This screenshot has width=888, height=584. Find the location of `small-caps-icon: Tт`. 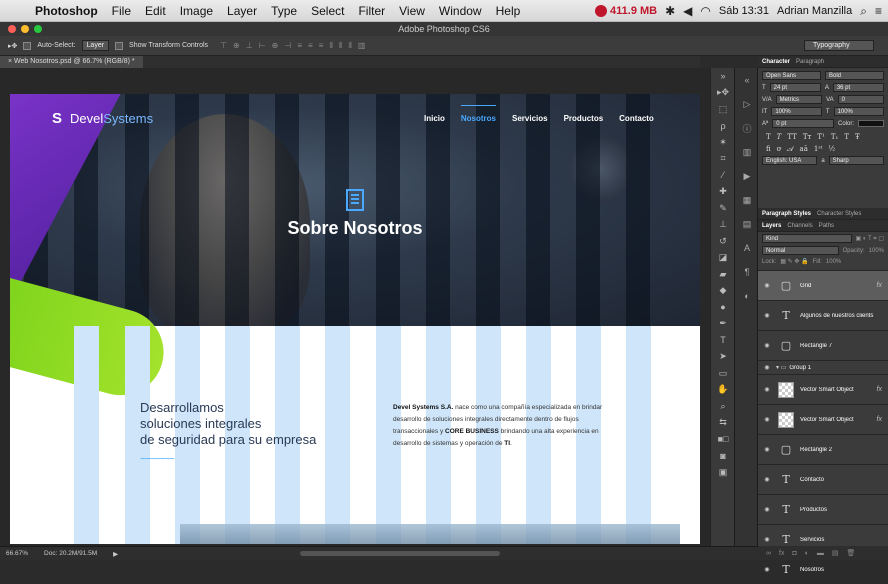

small-caps-icon: Tт is located at coordinates (807, 137).